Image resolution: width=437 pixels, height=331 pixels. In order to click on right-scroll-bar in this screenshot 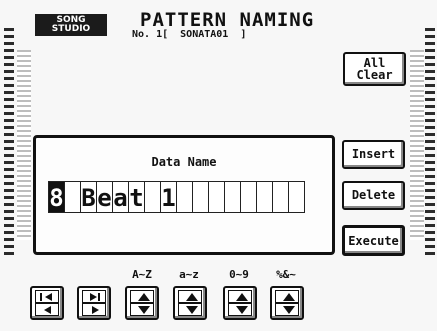, I will do `click(417, 145)`.